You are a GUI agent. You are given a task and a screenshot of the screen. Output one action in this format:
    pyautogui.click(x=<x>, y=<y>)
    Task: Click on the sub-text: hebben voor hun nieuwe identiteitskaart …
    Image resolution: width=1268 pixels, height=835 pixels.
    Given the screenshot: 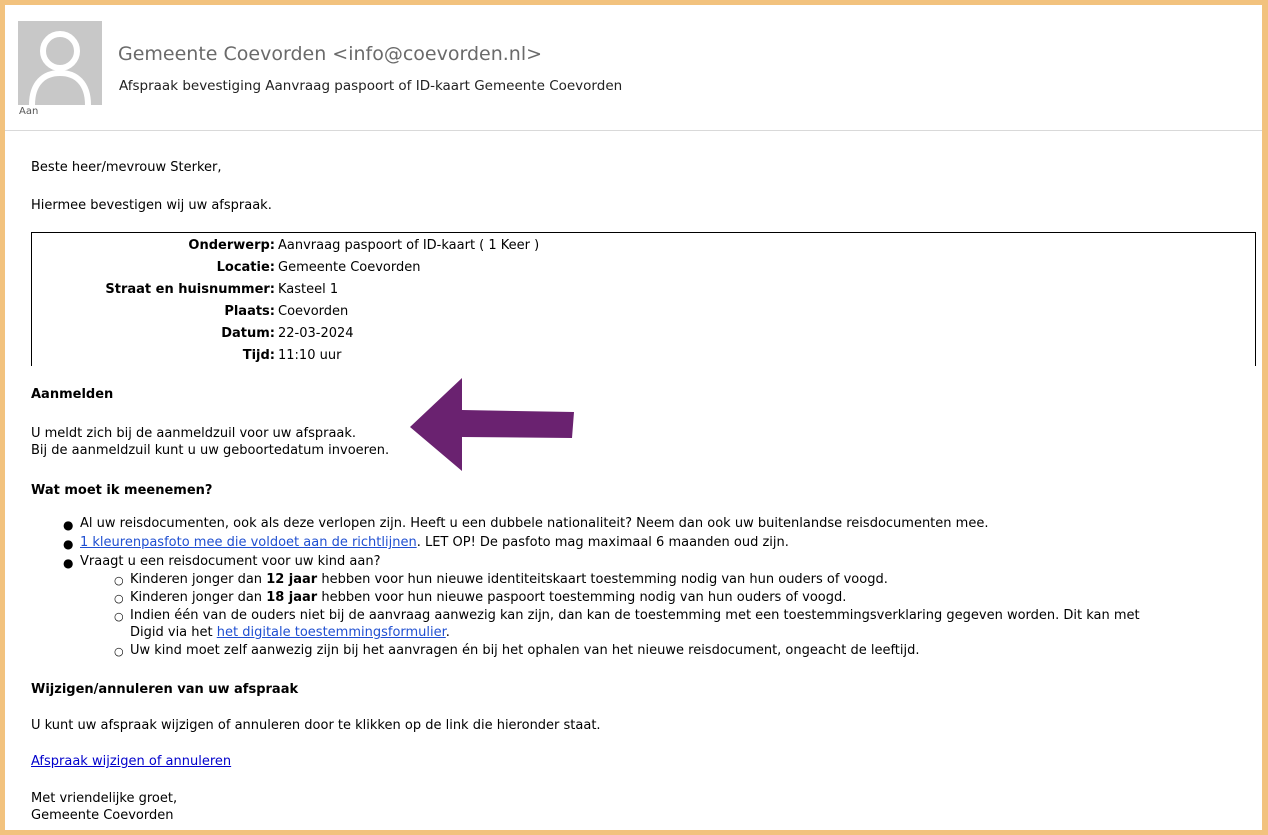 What is the action you would take?
    pyautogui.click(x=602, y=579)
    